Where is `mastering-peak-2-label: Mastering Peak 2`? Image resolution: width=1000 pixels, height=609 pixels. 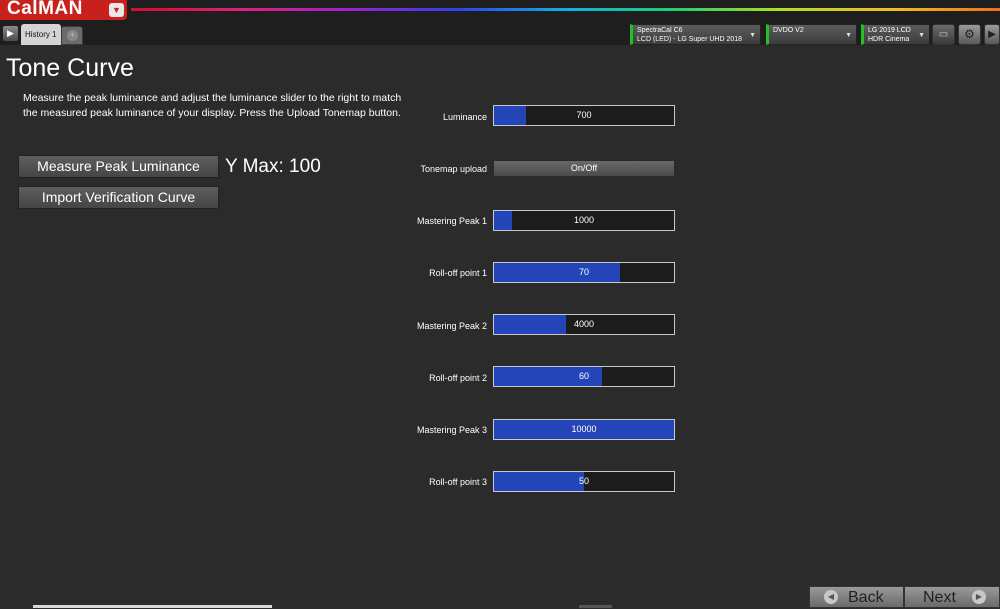
mastering-peak-2-label: Mastering Peak 2 is located at coordinates (451, 326).